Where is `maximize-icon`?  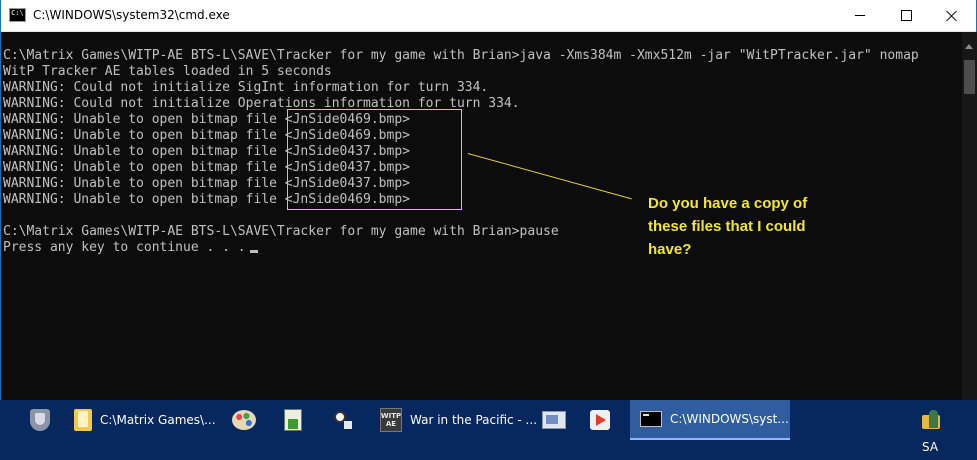 maximize-icon is located at coordinates (906, 15).